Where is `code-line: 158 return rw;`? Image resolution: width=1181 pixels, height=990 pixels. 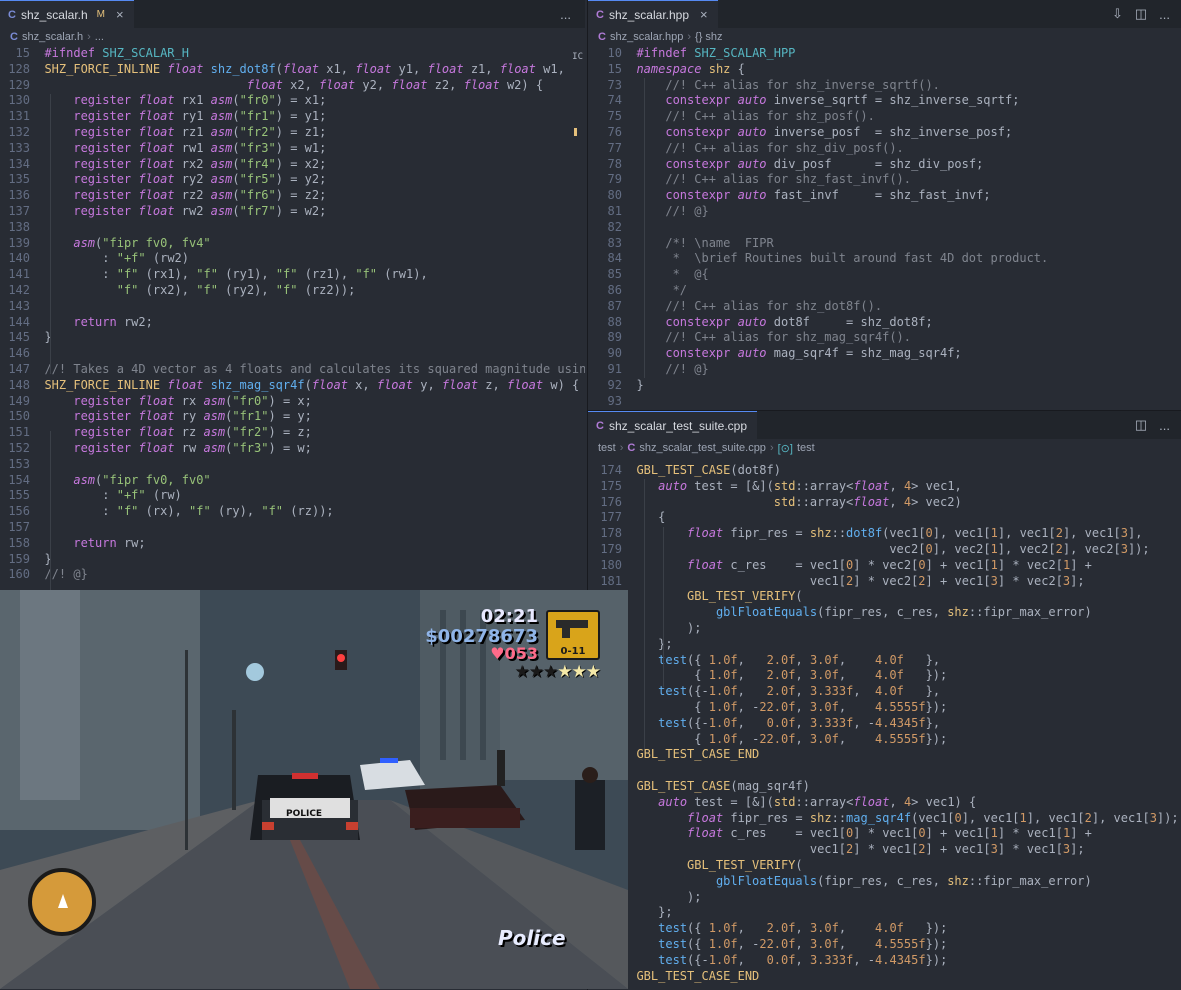
code-line: 158 return rw; is located at coordinates (292, 544).